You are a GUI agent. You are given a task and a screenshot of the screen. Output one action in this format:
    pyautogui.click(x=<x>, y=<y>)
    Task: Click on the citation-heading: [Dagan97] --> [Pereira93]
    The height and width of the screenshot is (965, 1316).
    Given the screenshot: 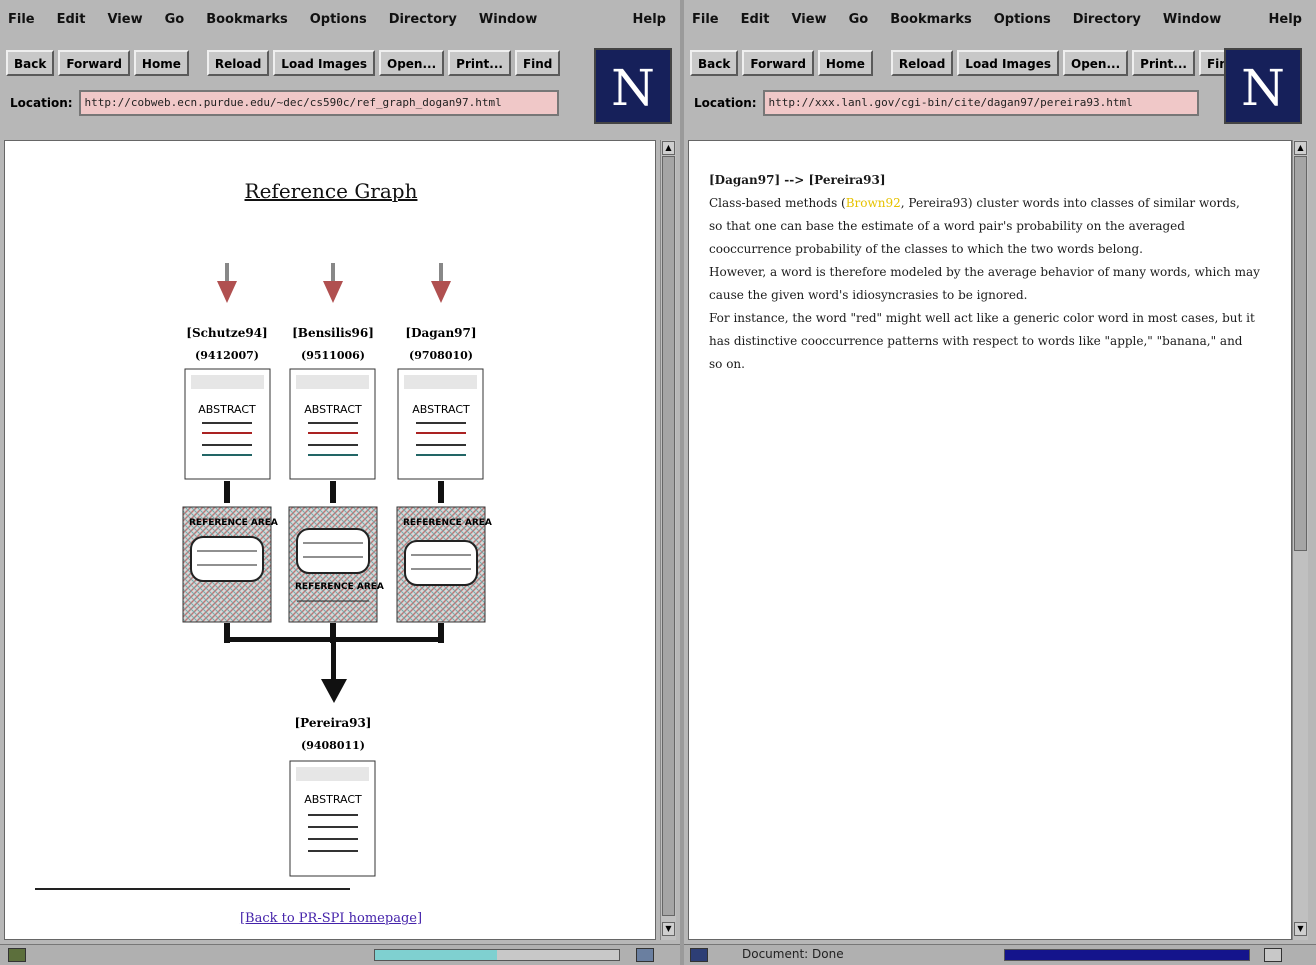 What is the action you would take?
    pyautogui.click(x=797, y=180)
    